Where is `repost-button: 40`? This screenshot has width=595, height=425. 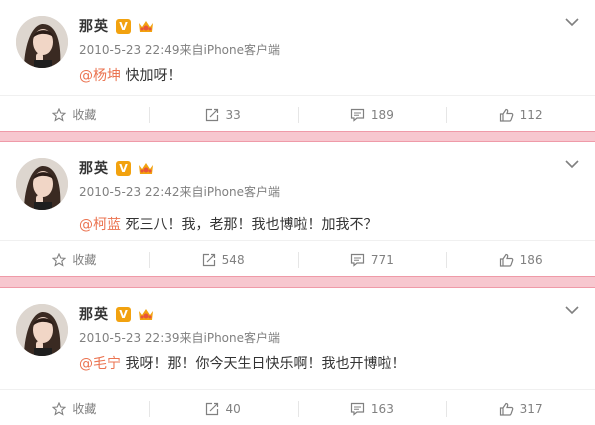 repost-button: 40 is located at coordinates (223, 407).